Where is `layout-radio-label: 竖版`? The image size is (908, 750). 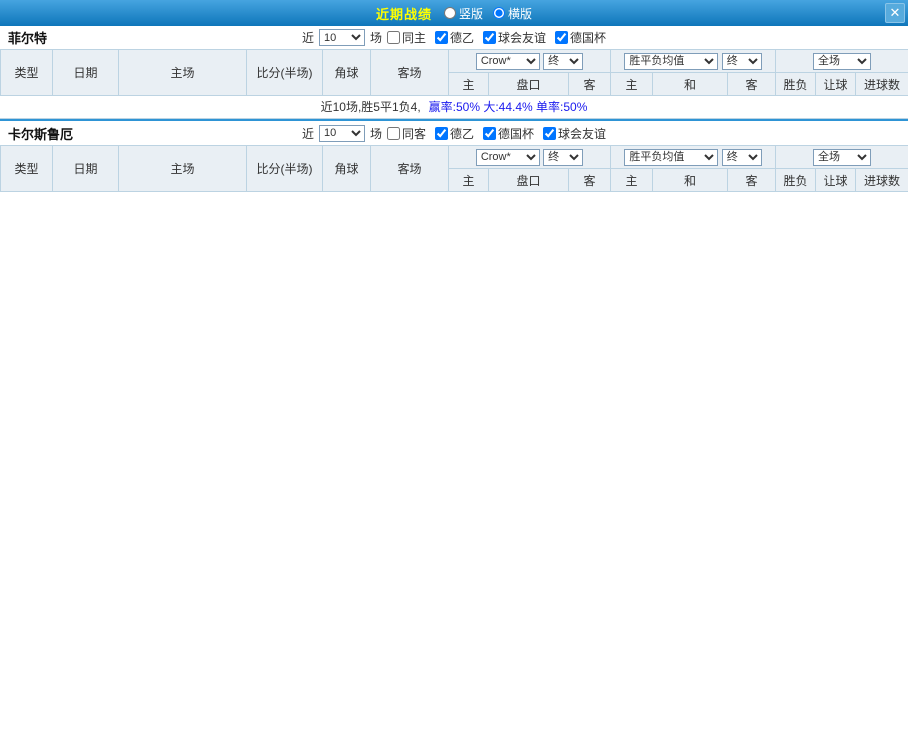 layout-radio-label: 竖版 is located at coordinates (470, 13).